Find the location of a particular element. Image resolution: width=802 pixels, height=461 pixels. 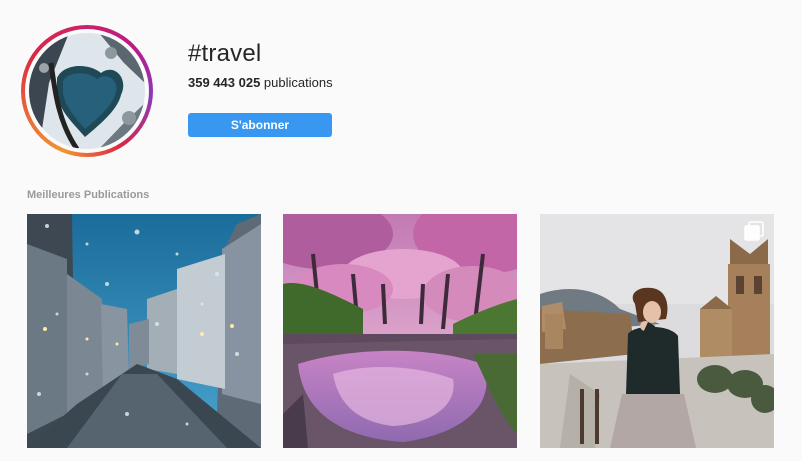

avatar-image is located at coordinates (87, 91).